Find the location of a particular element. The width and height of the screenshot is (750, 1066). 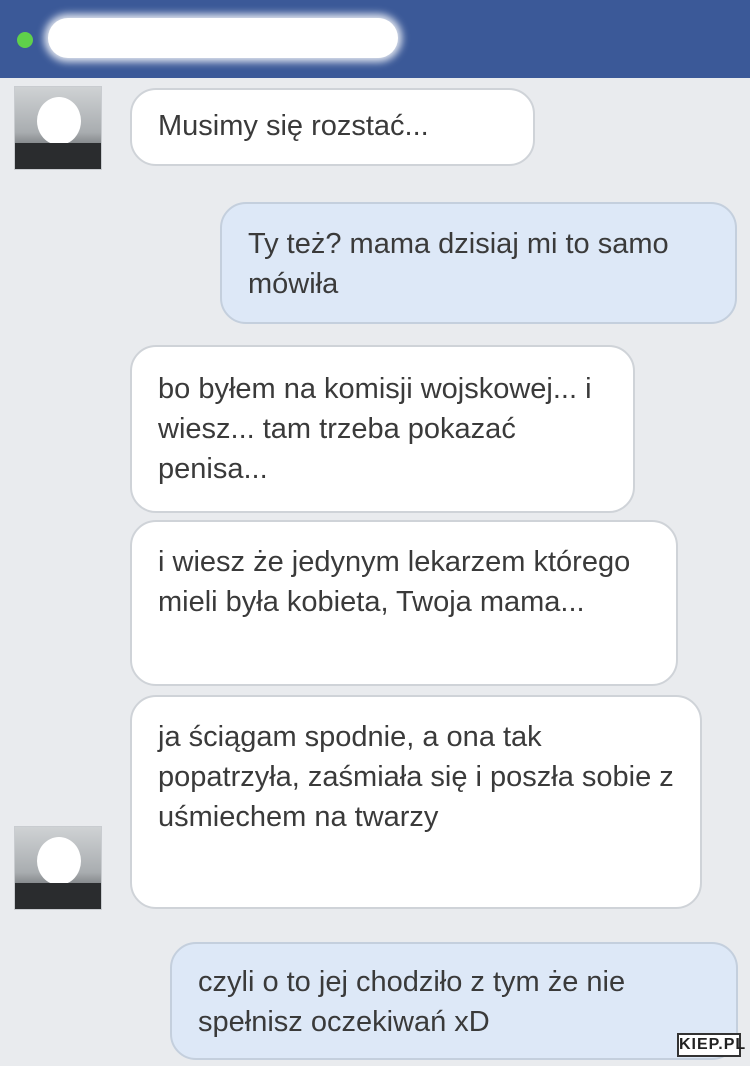

online-status-icon is located at coordinates (25, 40).